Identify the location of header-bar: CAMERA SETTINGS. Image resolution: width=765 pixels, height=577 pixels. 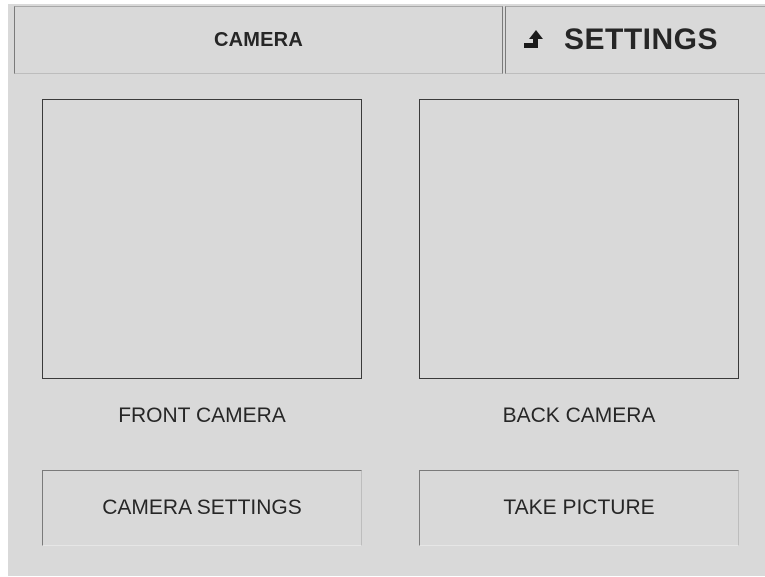
(386, 40).